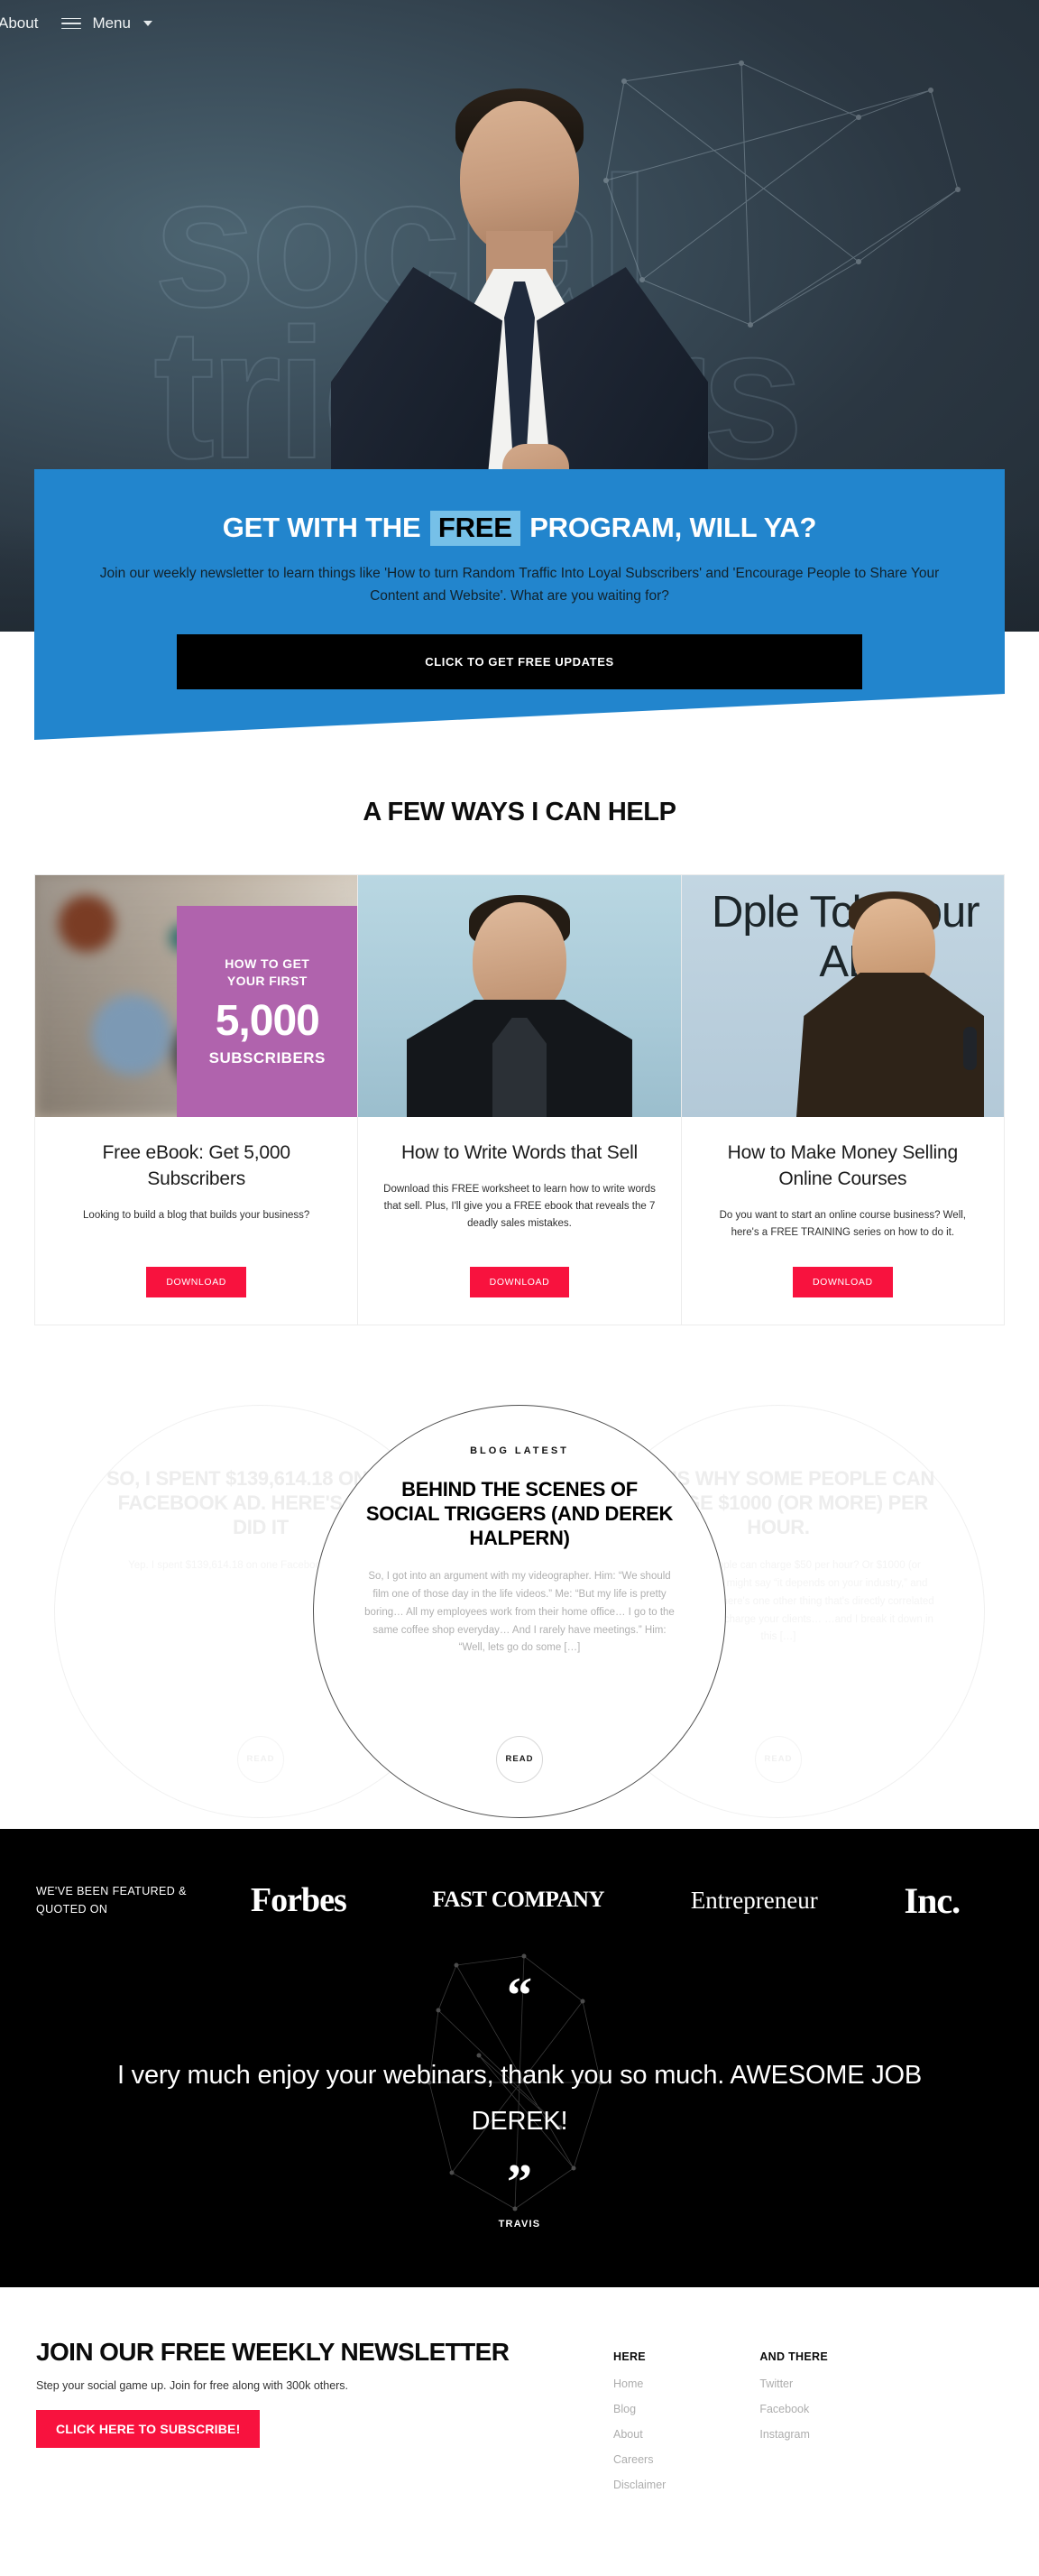 This screenshot has height=2576, width=1039. I want to click on entrepreneur-logo: Entrepreneur, so click(754, 1900).